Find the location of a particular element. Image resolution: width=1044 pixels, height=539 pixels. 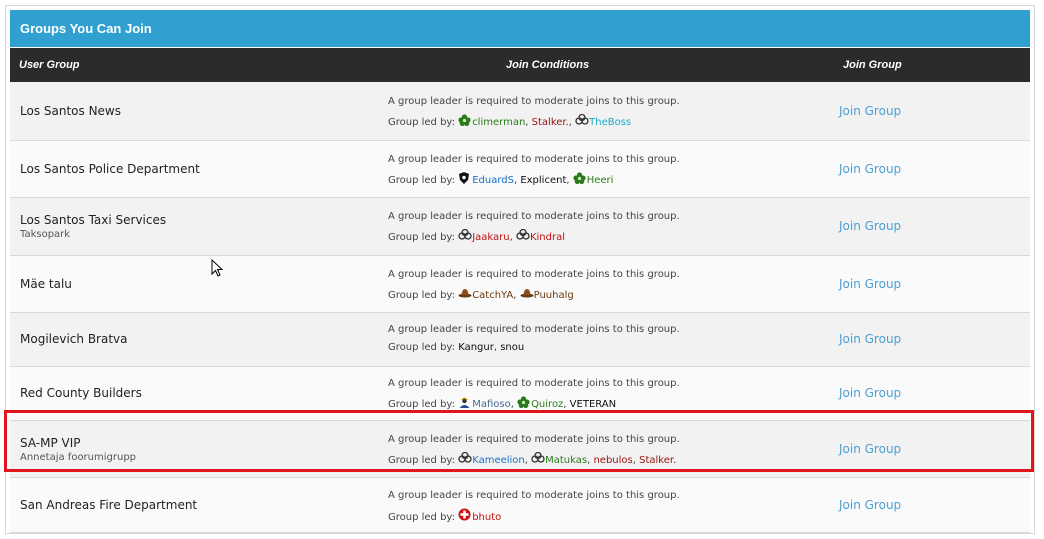

leader-username-link: Kangur is located at coordinates (476, 347).